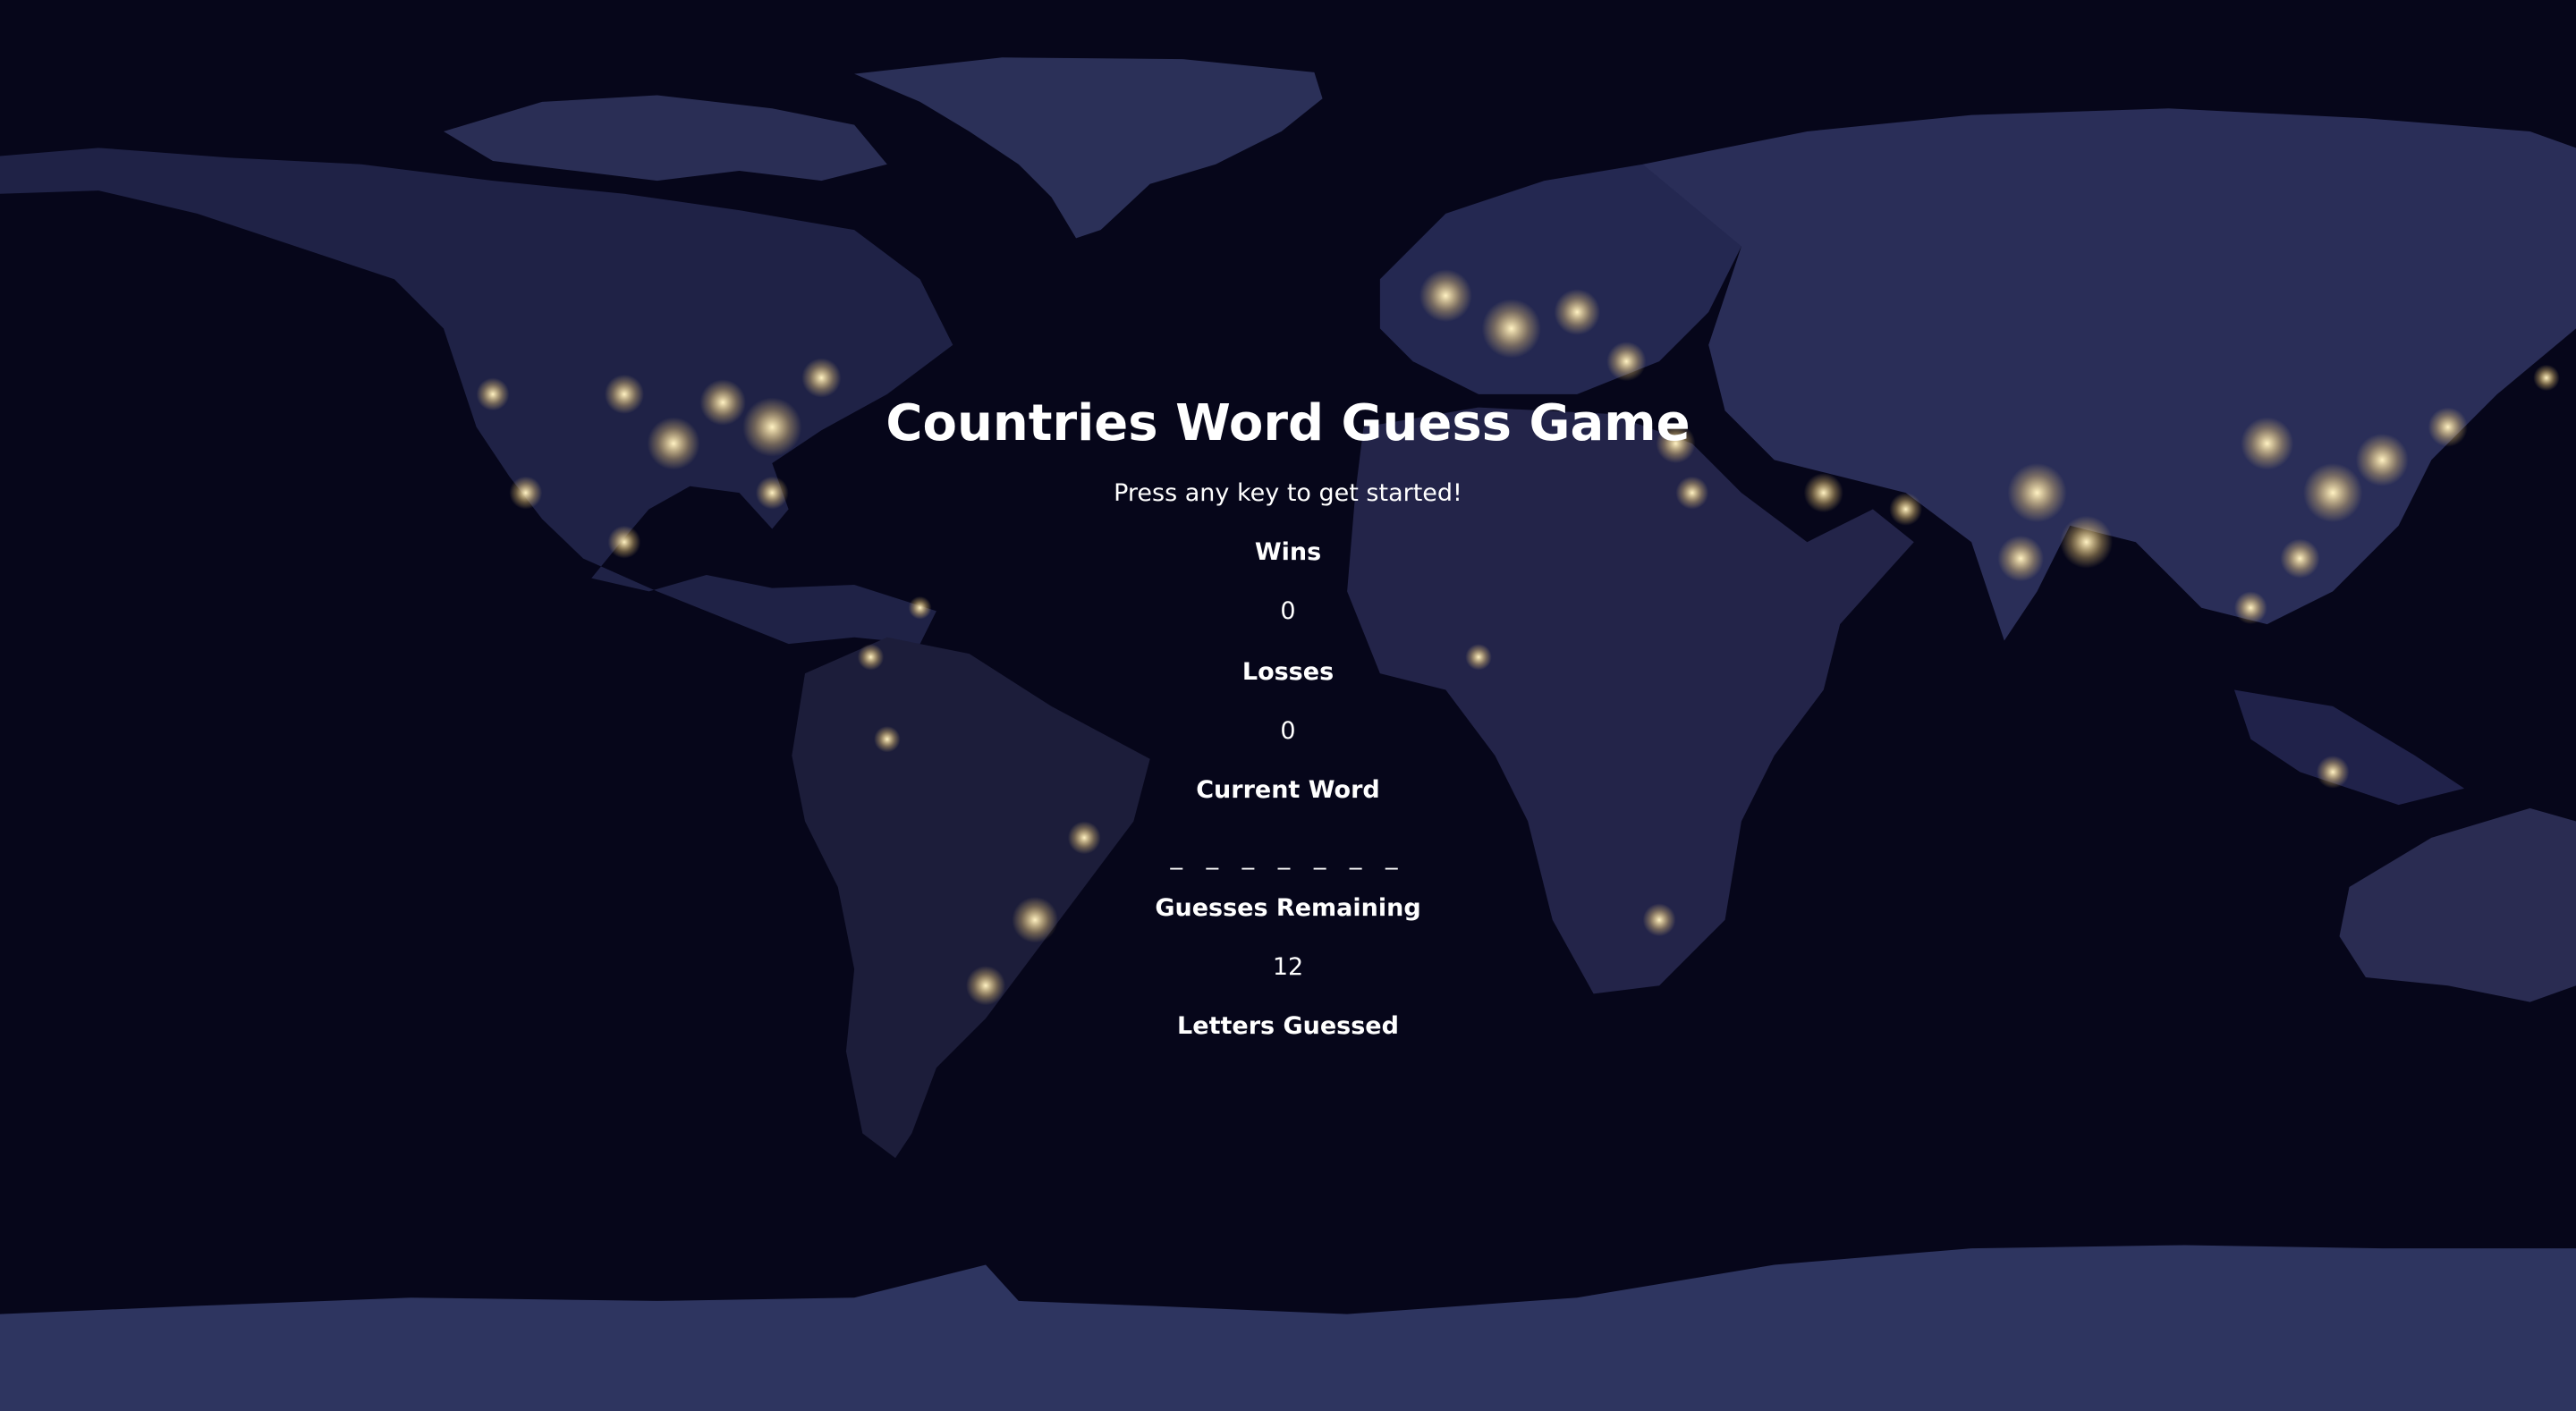  What do you see at coordinates (1288, 908) in the screenshot?
I see `guesses-remaining-label: Guesses Remaining` at bounding box center [1288, 908].